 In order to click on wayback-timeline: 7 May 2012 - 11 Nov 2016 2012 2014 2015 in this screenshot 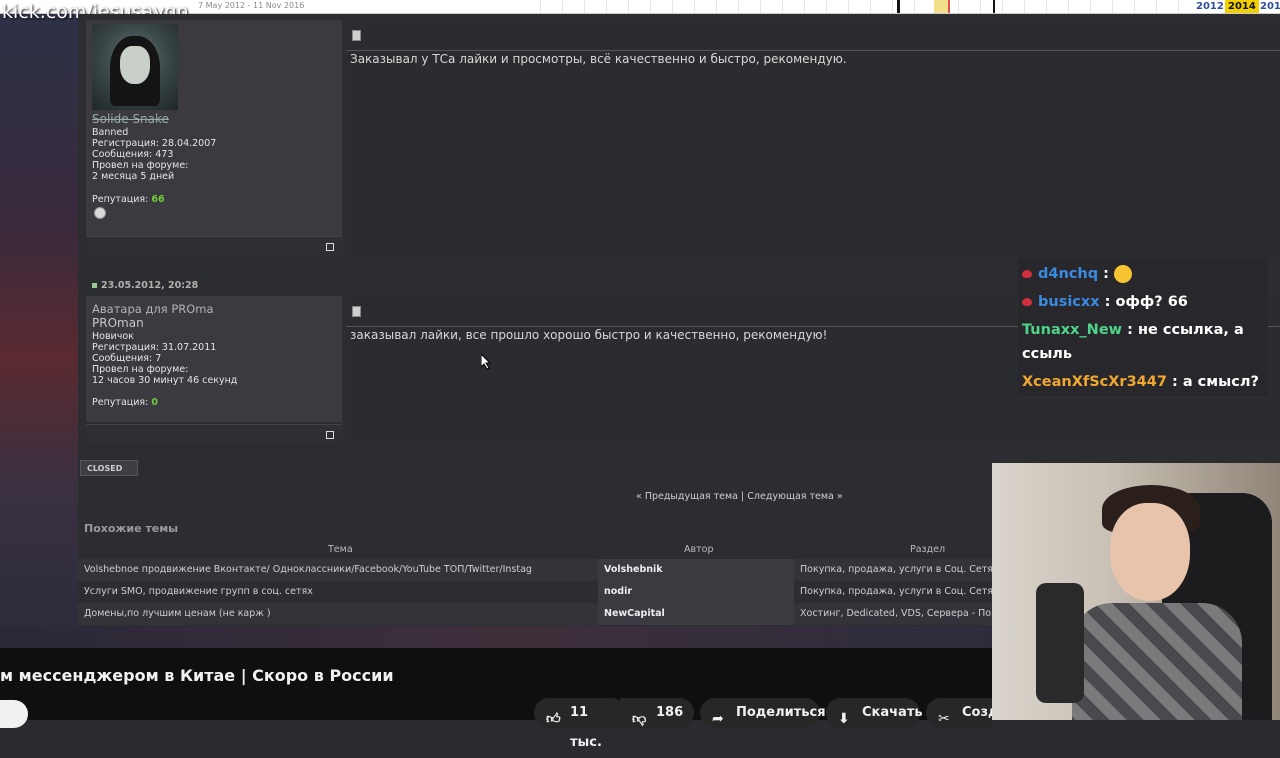, I will do `click(640, 7)`.